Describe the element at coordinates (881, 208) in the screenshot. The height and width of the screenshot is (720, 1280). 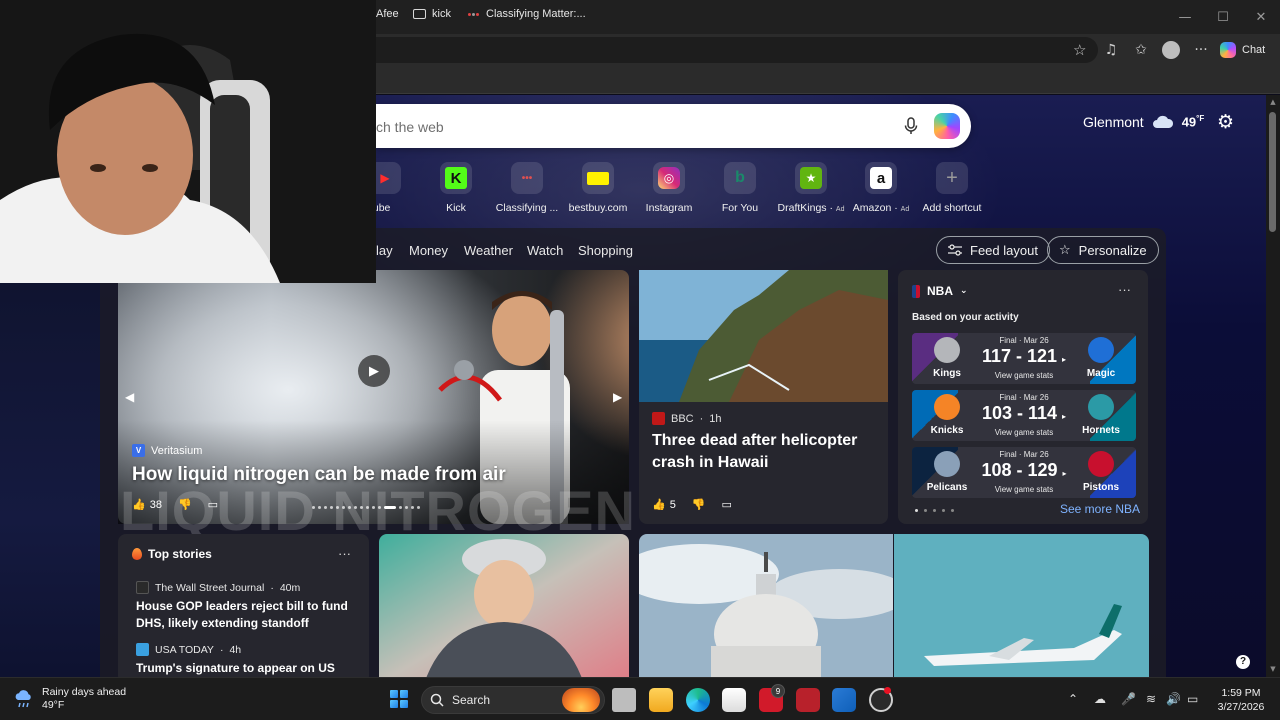
I see `shortcut-label: Amazon · Ad` at that location.